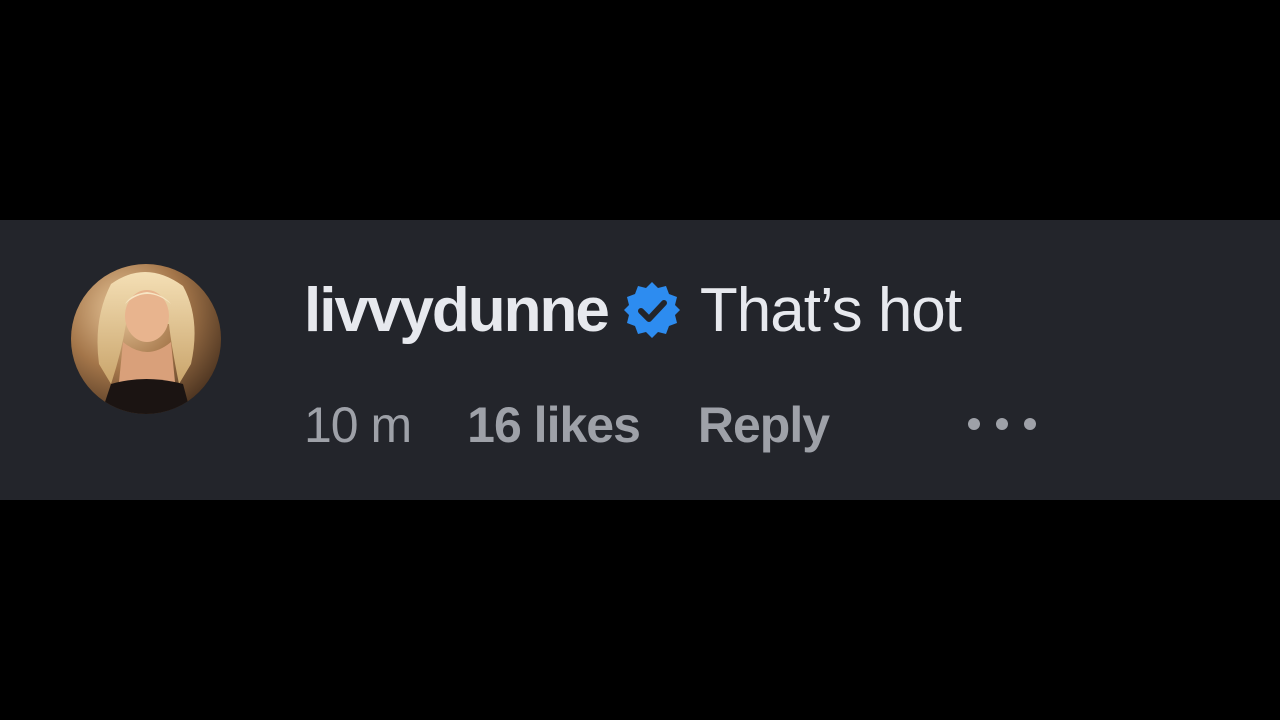 This screenshot has height=720, width=1280. Describe the element at coordinates (554, 425) in the screenshot. I see `likes-count: 16 likes` at that location.